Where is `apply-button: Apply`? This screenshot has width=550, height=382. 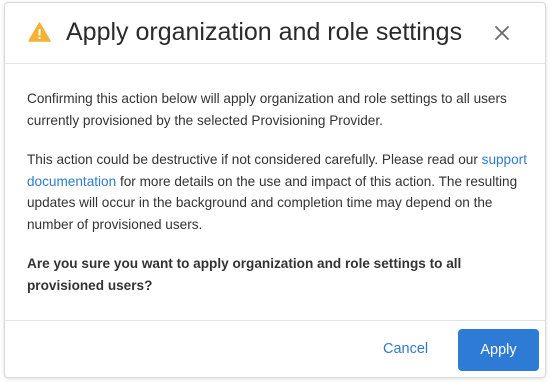
apply-button: Apply is located at coordinates (498, 350).